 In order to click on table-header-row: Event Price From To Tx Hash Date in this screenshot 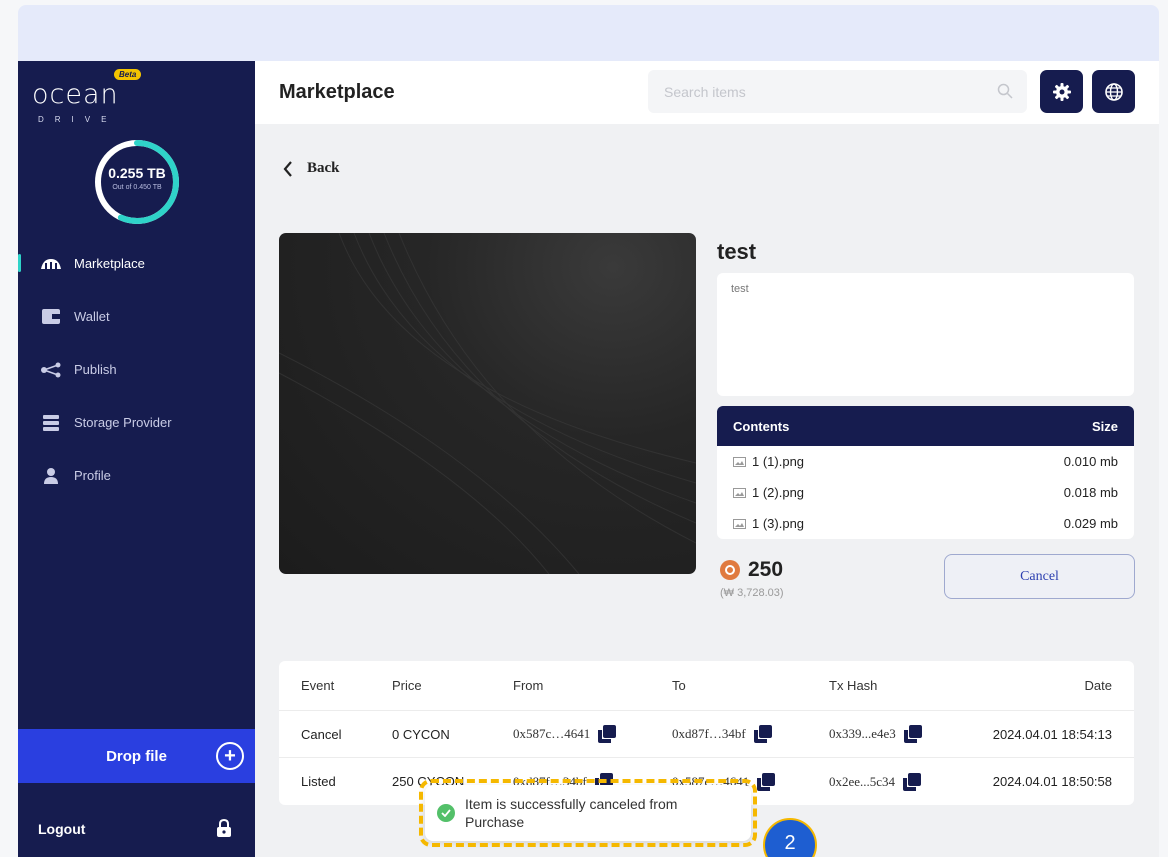, I will do `click(706, 686)`.